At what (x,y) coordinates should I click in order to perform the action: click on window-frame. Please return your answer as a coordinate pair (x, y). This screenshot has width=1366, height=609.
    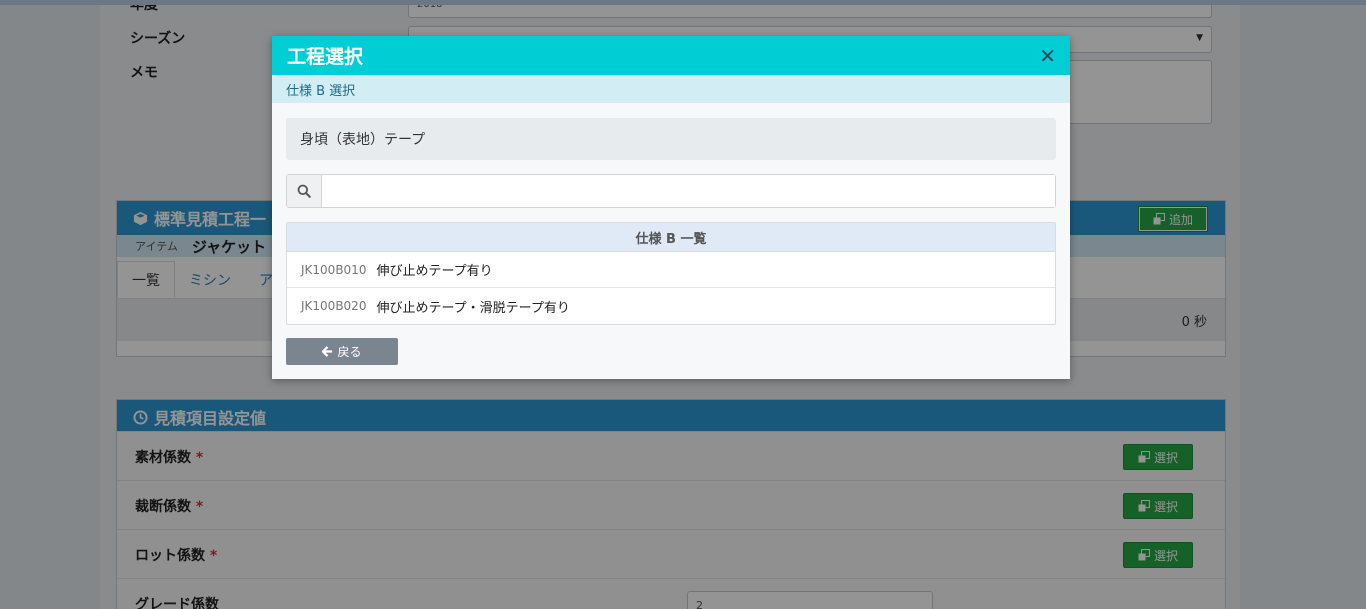
    Looking at the image, I should click on (683, 2).